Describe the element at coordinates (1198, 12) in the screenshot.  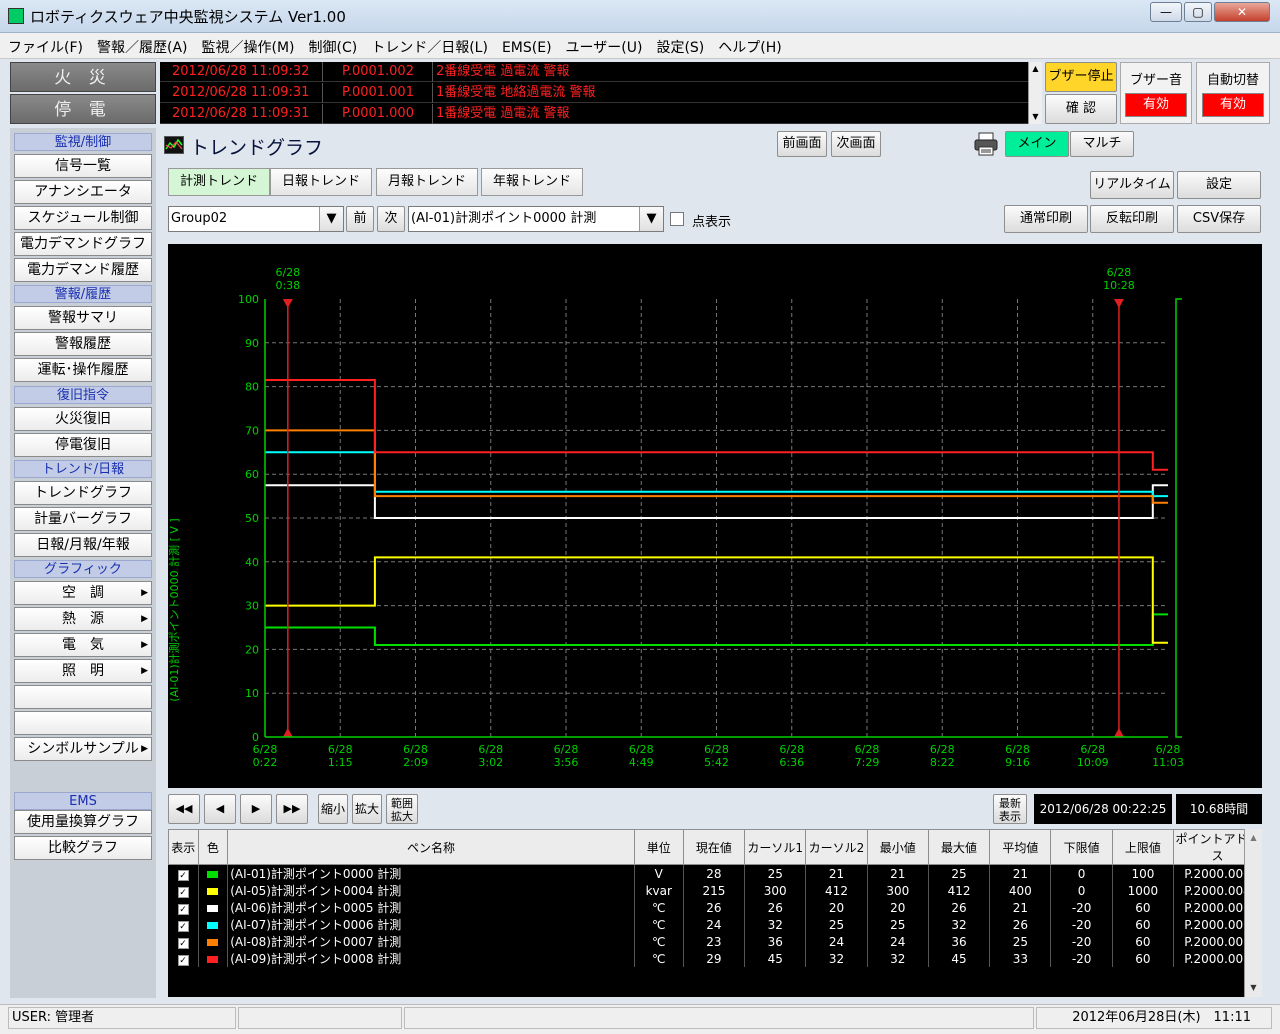
I see `maximize-button: ▢` at that location.